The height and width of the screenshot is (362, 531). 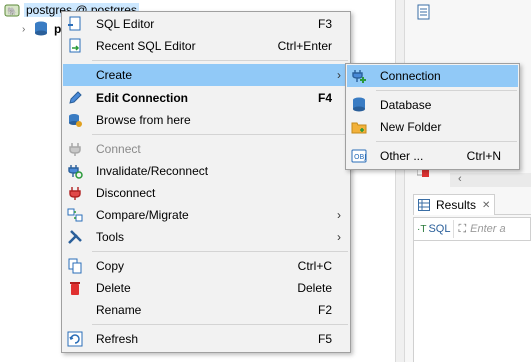 What do you see at coordinates (75, 288) in the screenshot?
I see `trash-icon` at bounding box center [75, 288].